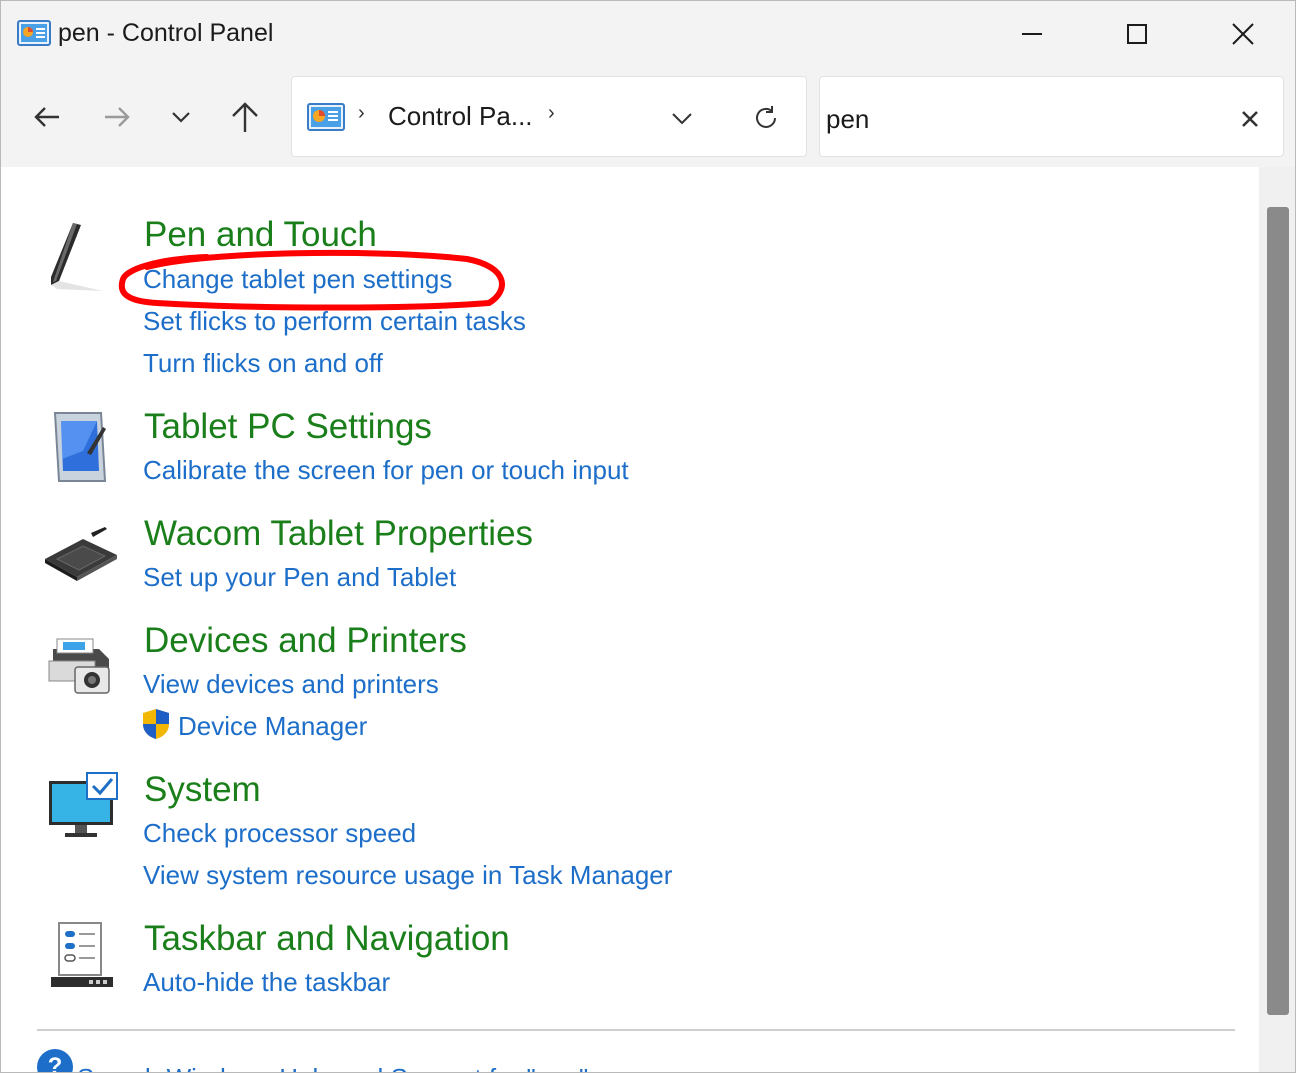 The height and width of the screenshot is (1073, 1296). What do you see at coordinates (77, 257) in the screenshot?
I see `pen-icon` at bounding box center [77, 257].